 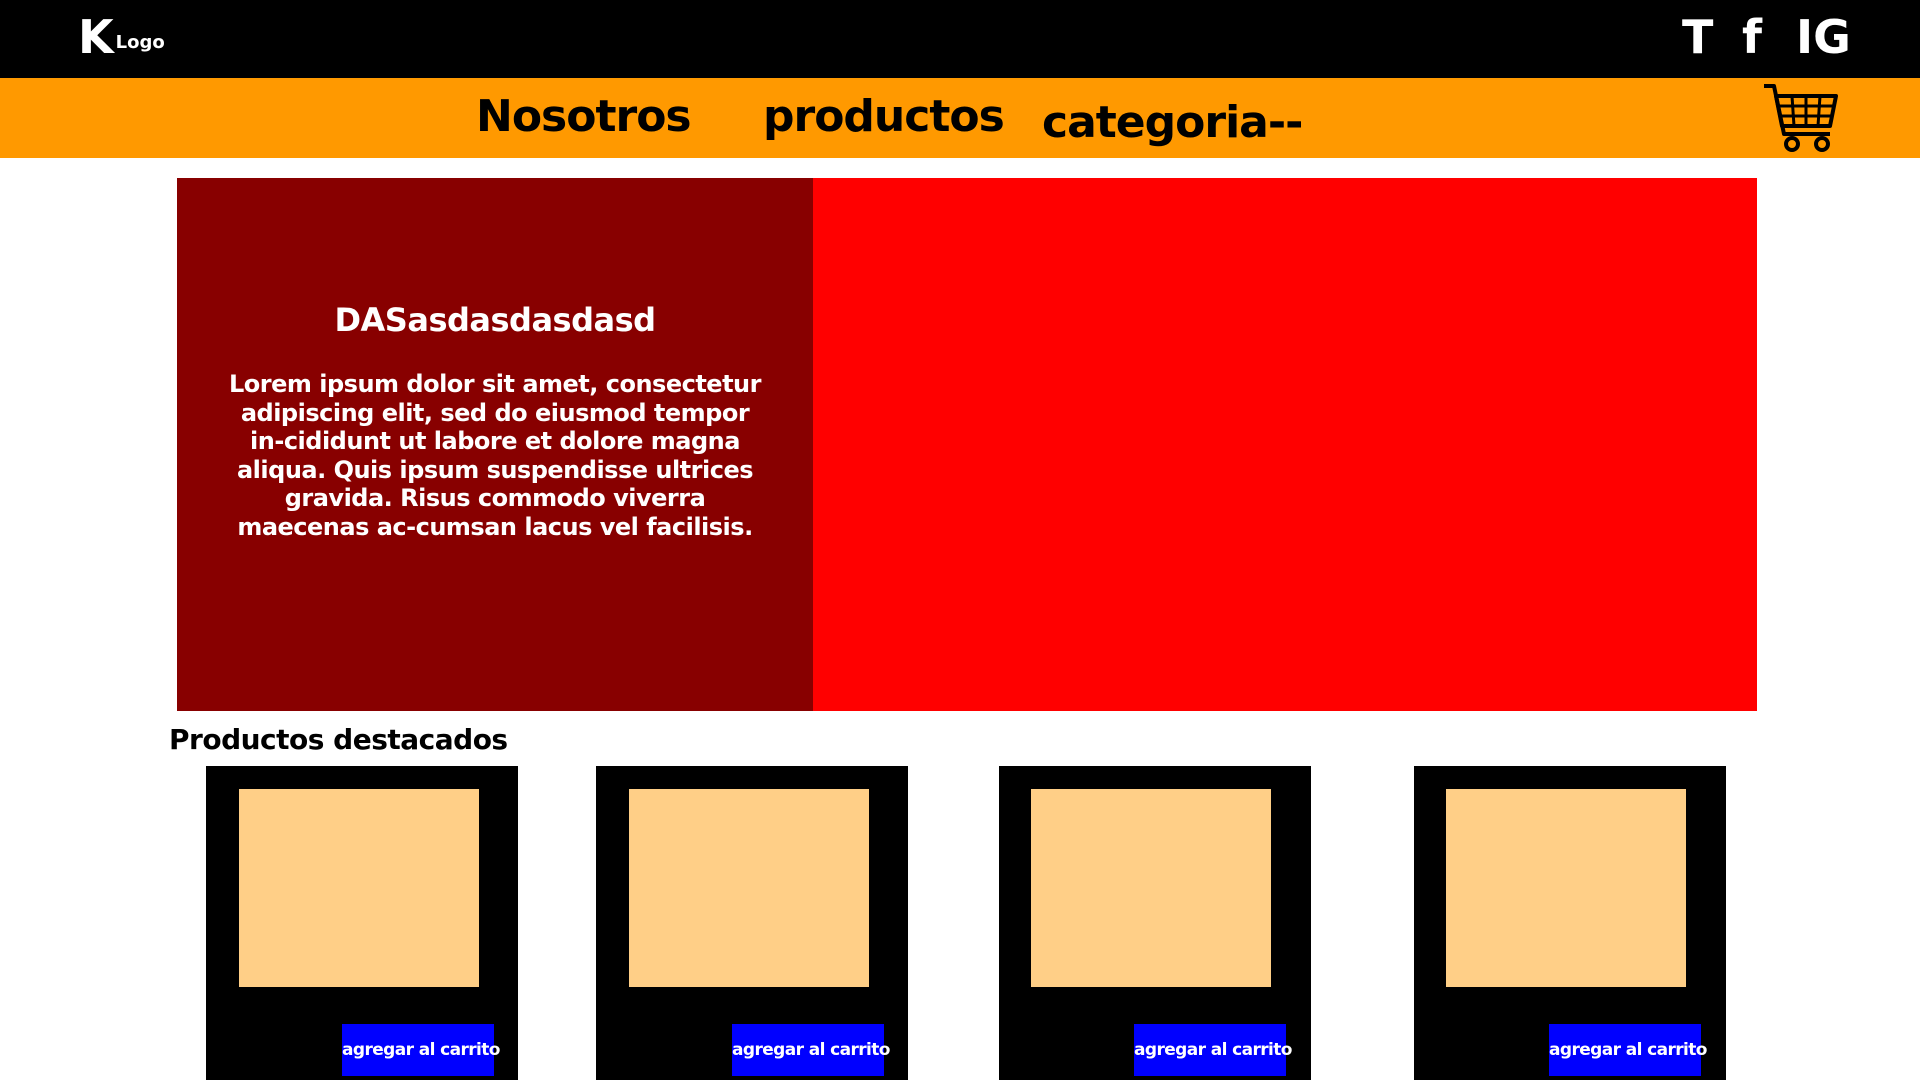 I want to click on twitter-icon: T, so click(x=1697, y=37).